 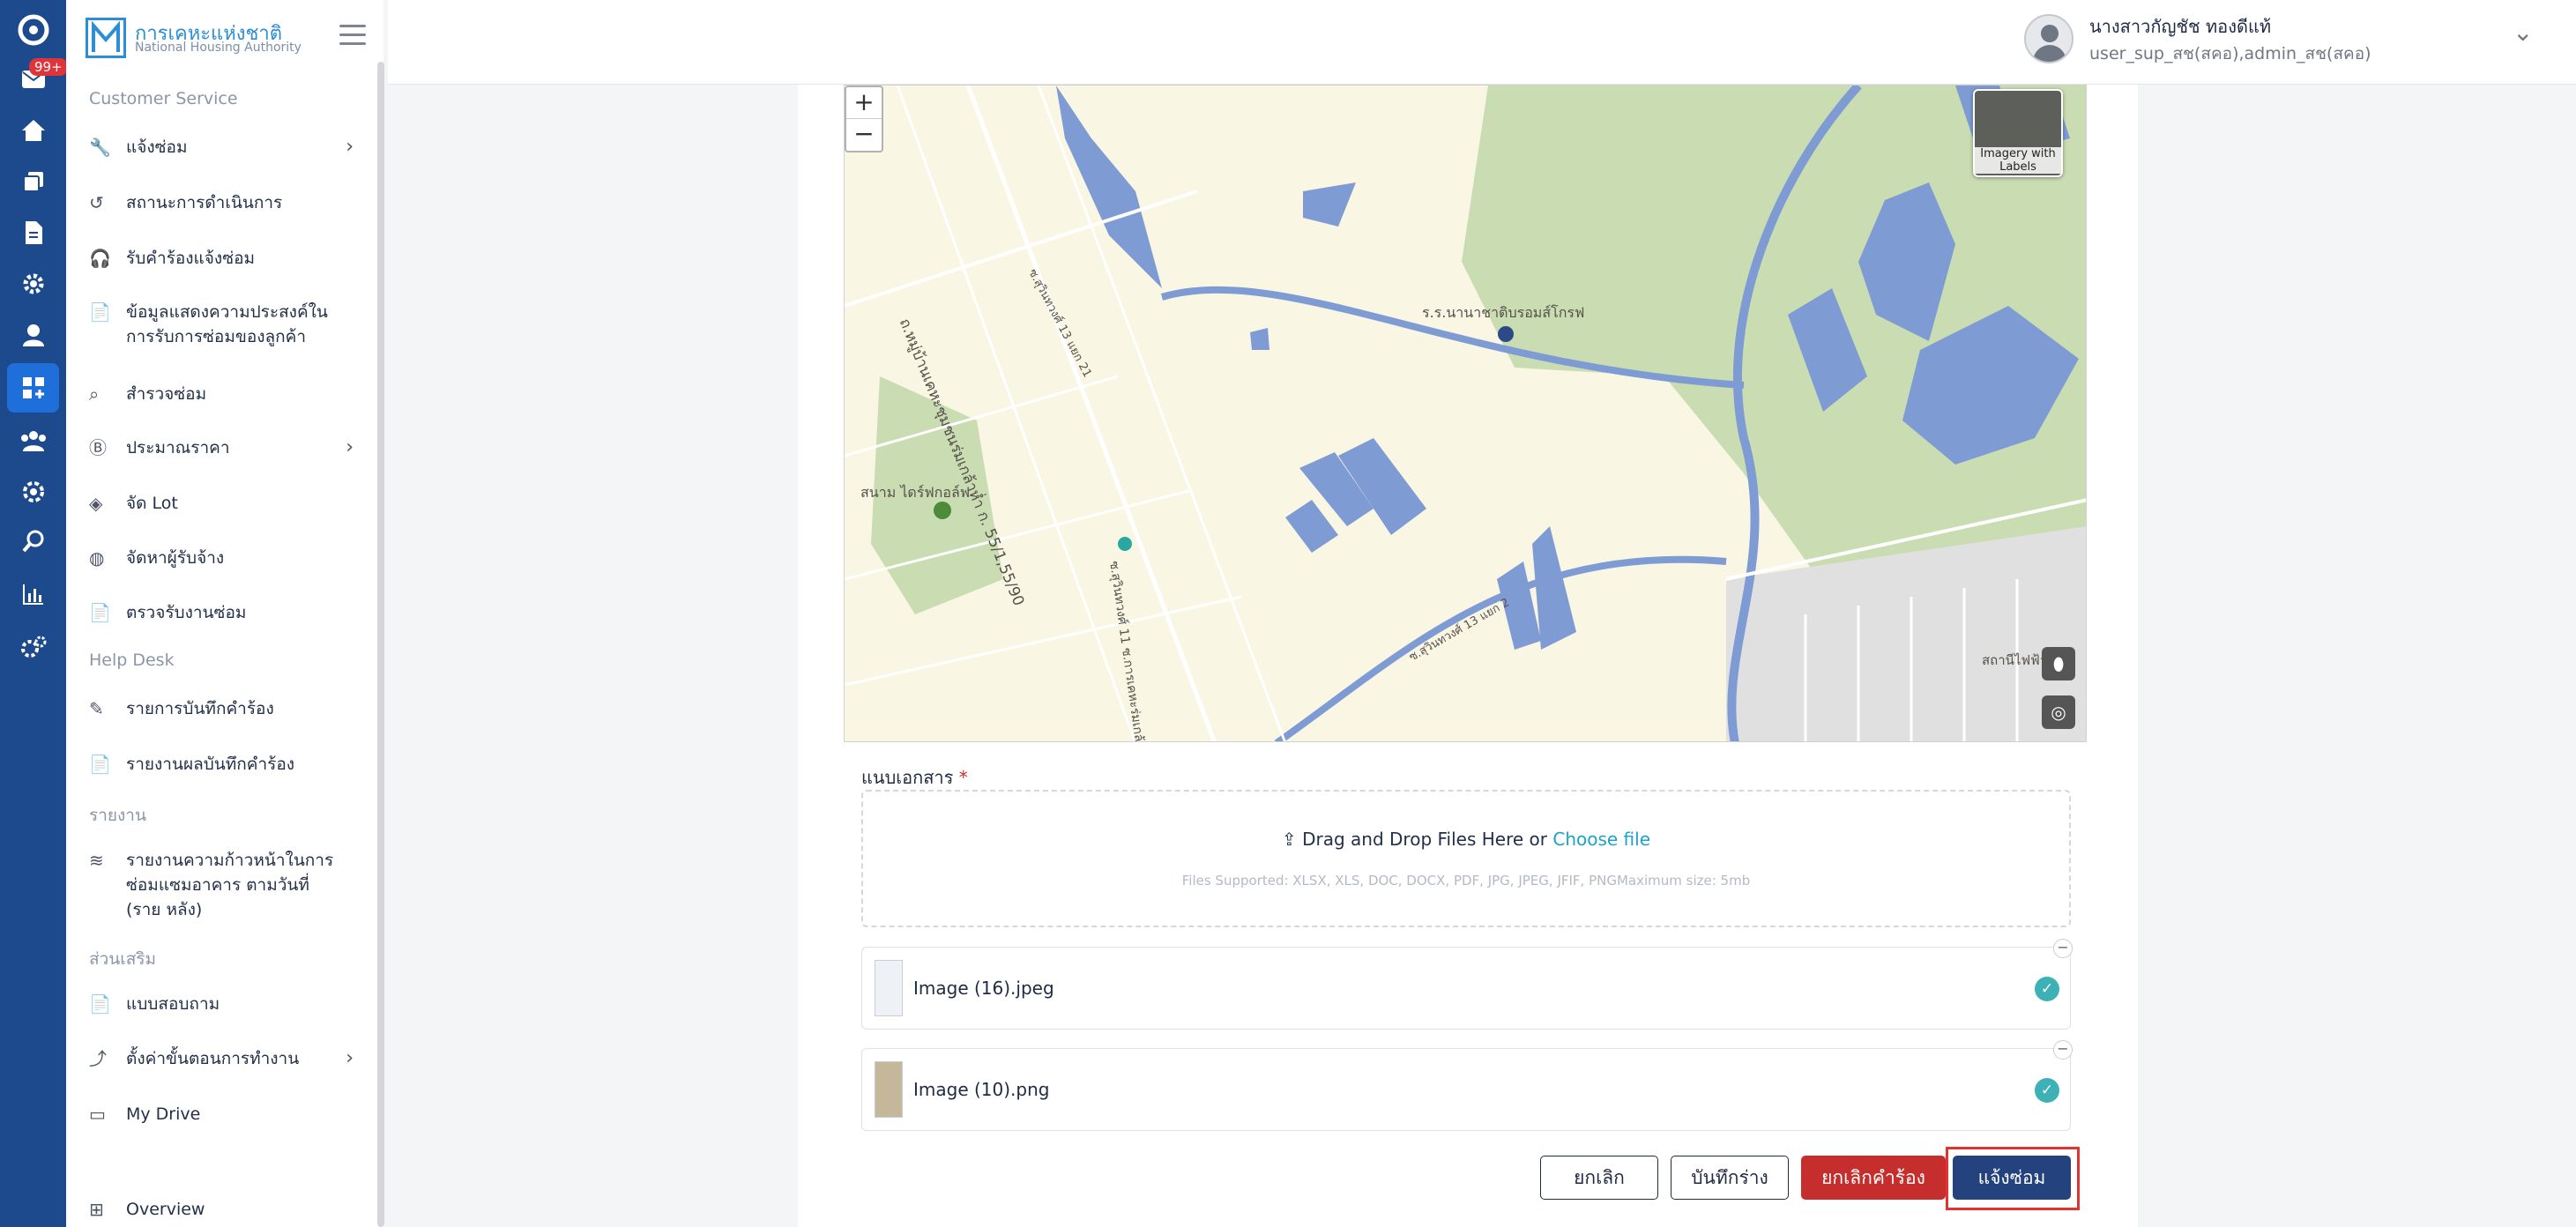 What do you see at coordinates (1467, 984) in the screenshot?
I see `uploaded-file-item: Image (16).jpeg ✓ −` at bounding box center [1467, 984].